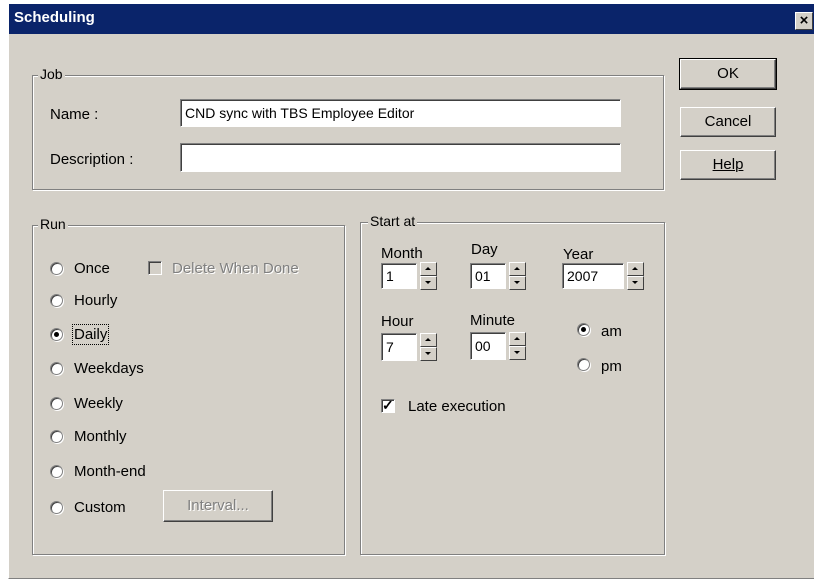 This screenshot has width=814, height=579. I want to click on radio-am, so click(583, 329).